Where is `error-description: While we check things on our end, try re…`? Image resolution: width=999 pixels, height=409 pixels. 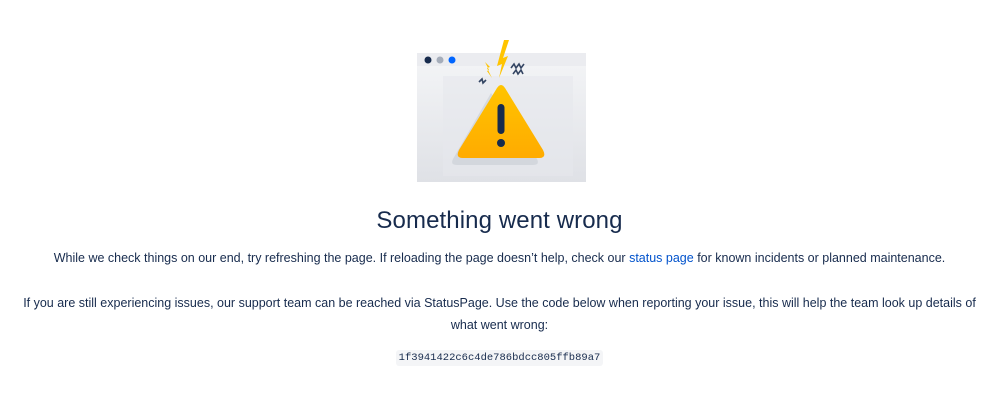
error-description: While we check things on our end, try re… is located at coordinates (499, 258).